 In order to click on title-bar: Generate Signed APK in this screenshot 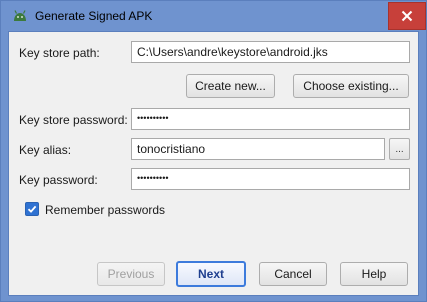, I will do `click(213, 16)`.